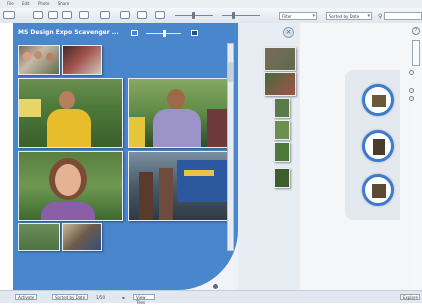  Describe the element at coordinates (9, 15) in the screenshot. I see `monitor-icon` at that location.